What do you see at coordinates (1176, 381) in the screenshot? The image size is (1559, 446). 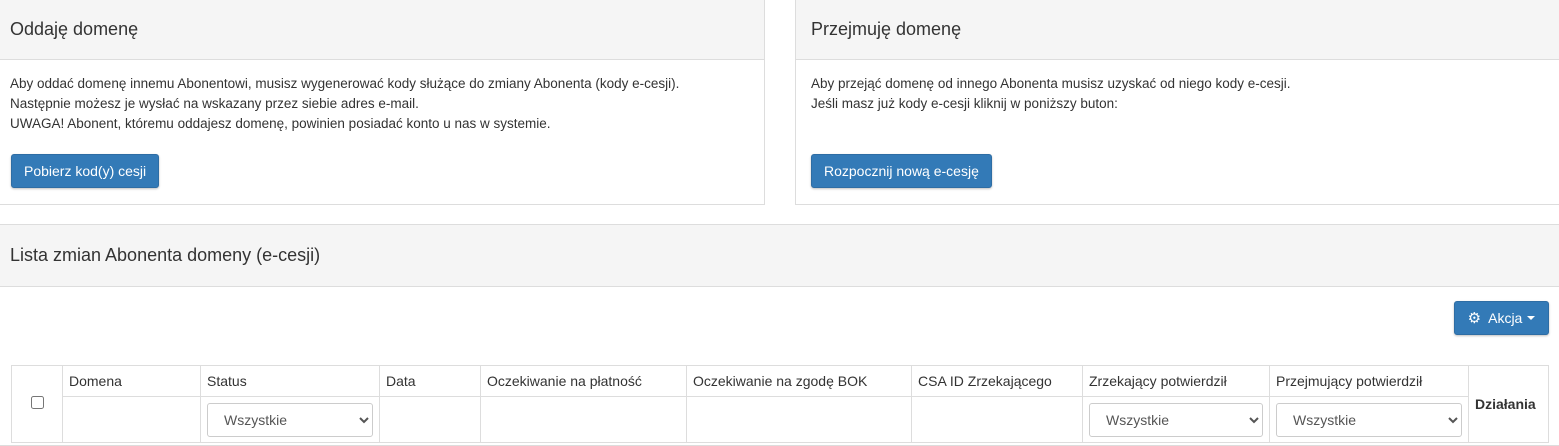 I see `column-header-zrzekajacy: Zrzekający potwierdził` at bounding box center [1176, 381].